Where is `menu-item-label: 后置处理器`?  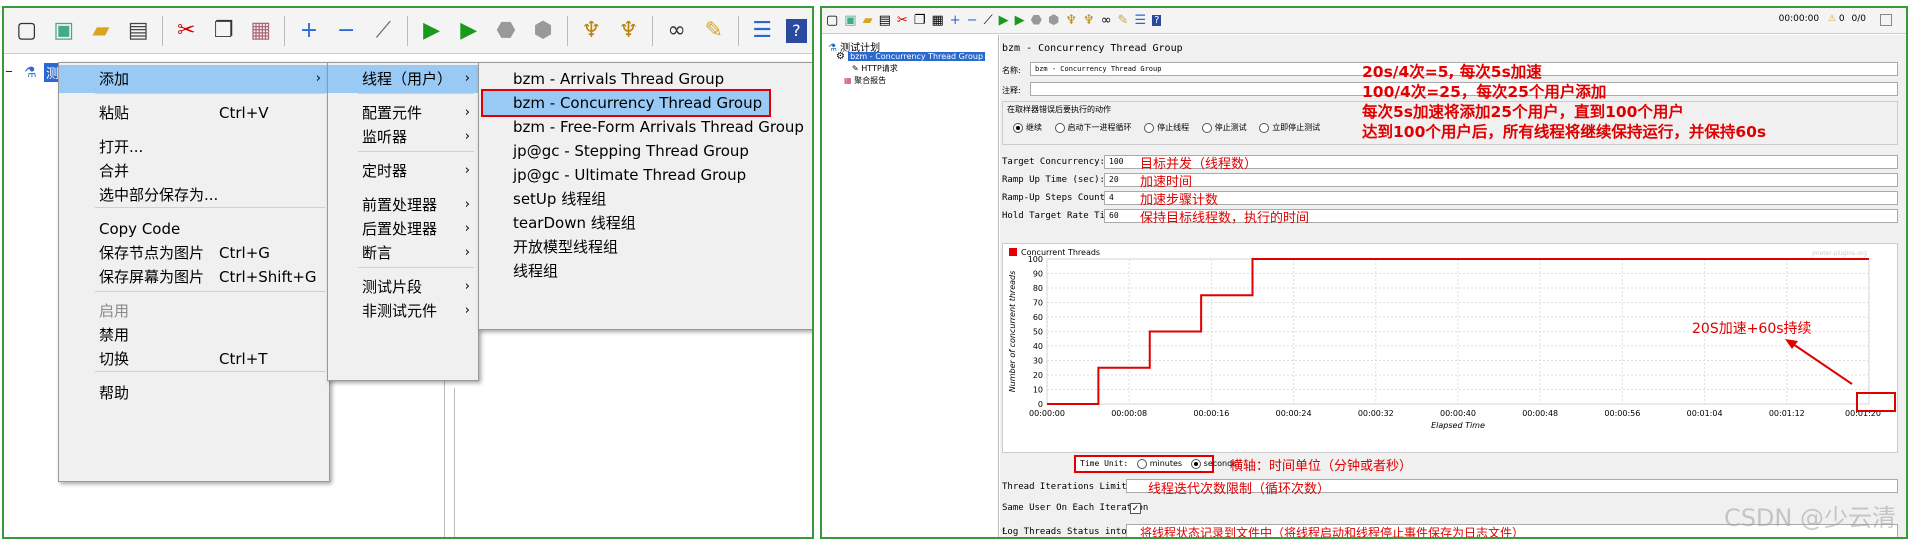 menu-item-label: 后置处理器 is located at coordinates (400, 229).